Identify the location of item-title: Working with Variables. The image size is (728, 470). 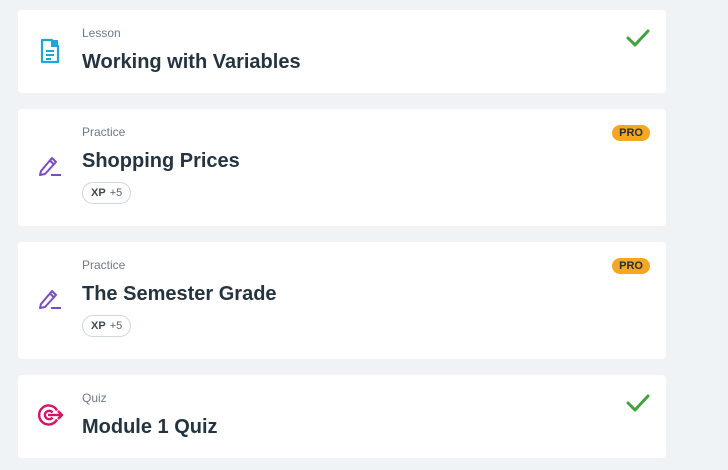
(191, 62).